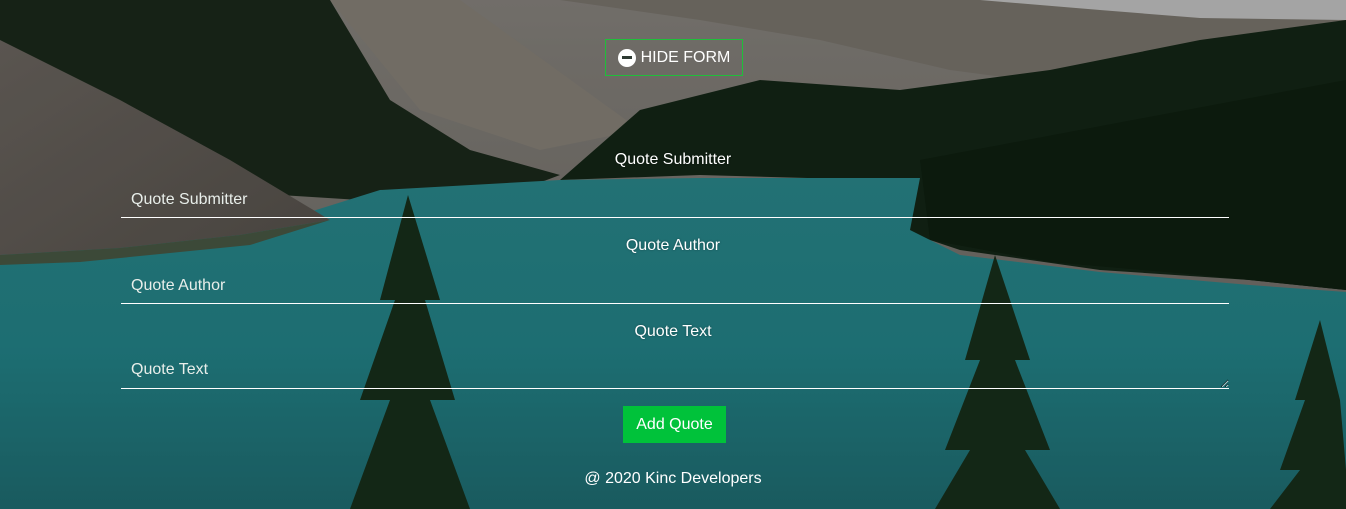 This screenshot has height=509, width=1346. What do you see at coordinates (673, 331) in the screenshot?
I see `quote-text-label: Quote Text` at bounding box center [673, 331].